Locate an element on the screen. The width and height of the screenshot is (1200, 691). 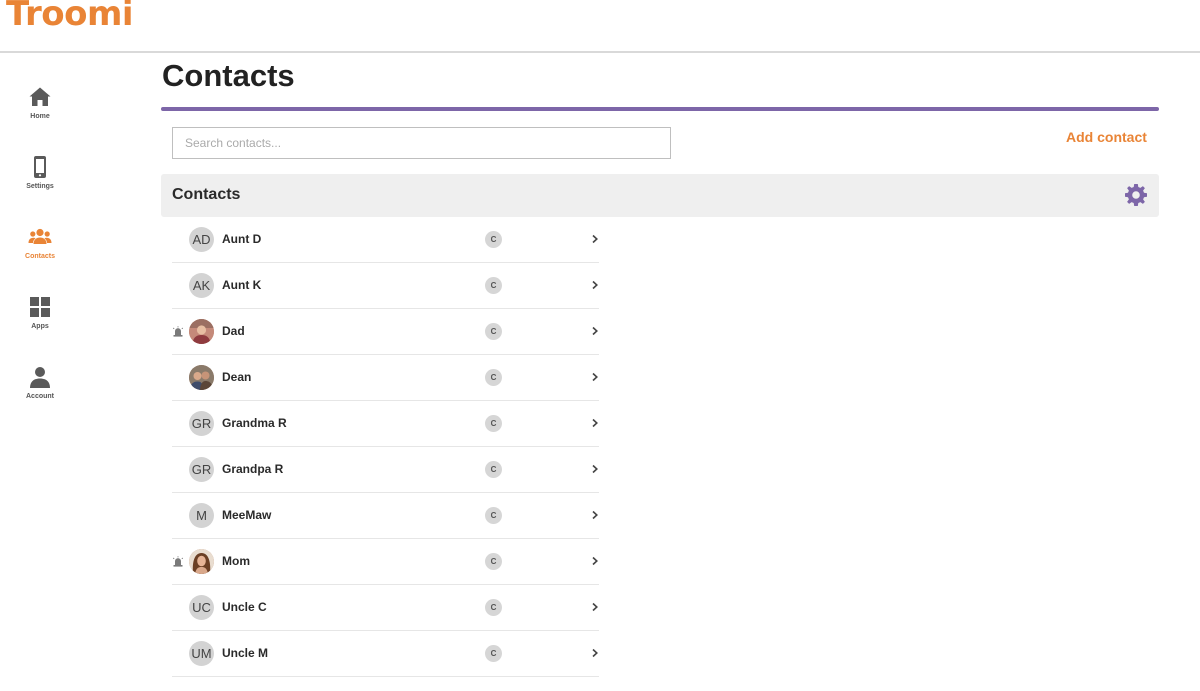
trademark-mark: ™ is located at coordinates (138, 0).